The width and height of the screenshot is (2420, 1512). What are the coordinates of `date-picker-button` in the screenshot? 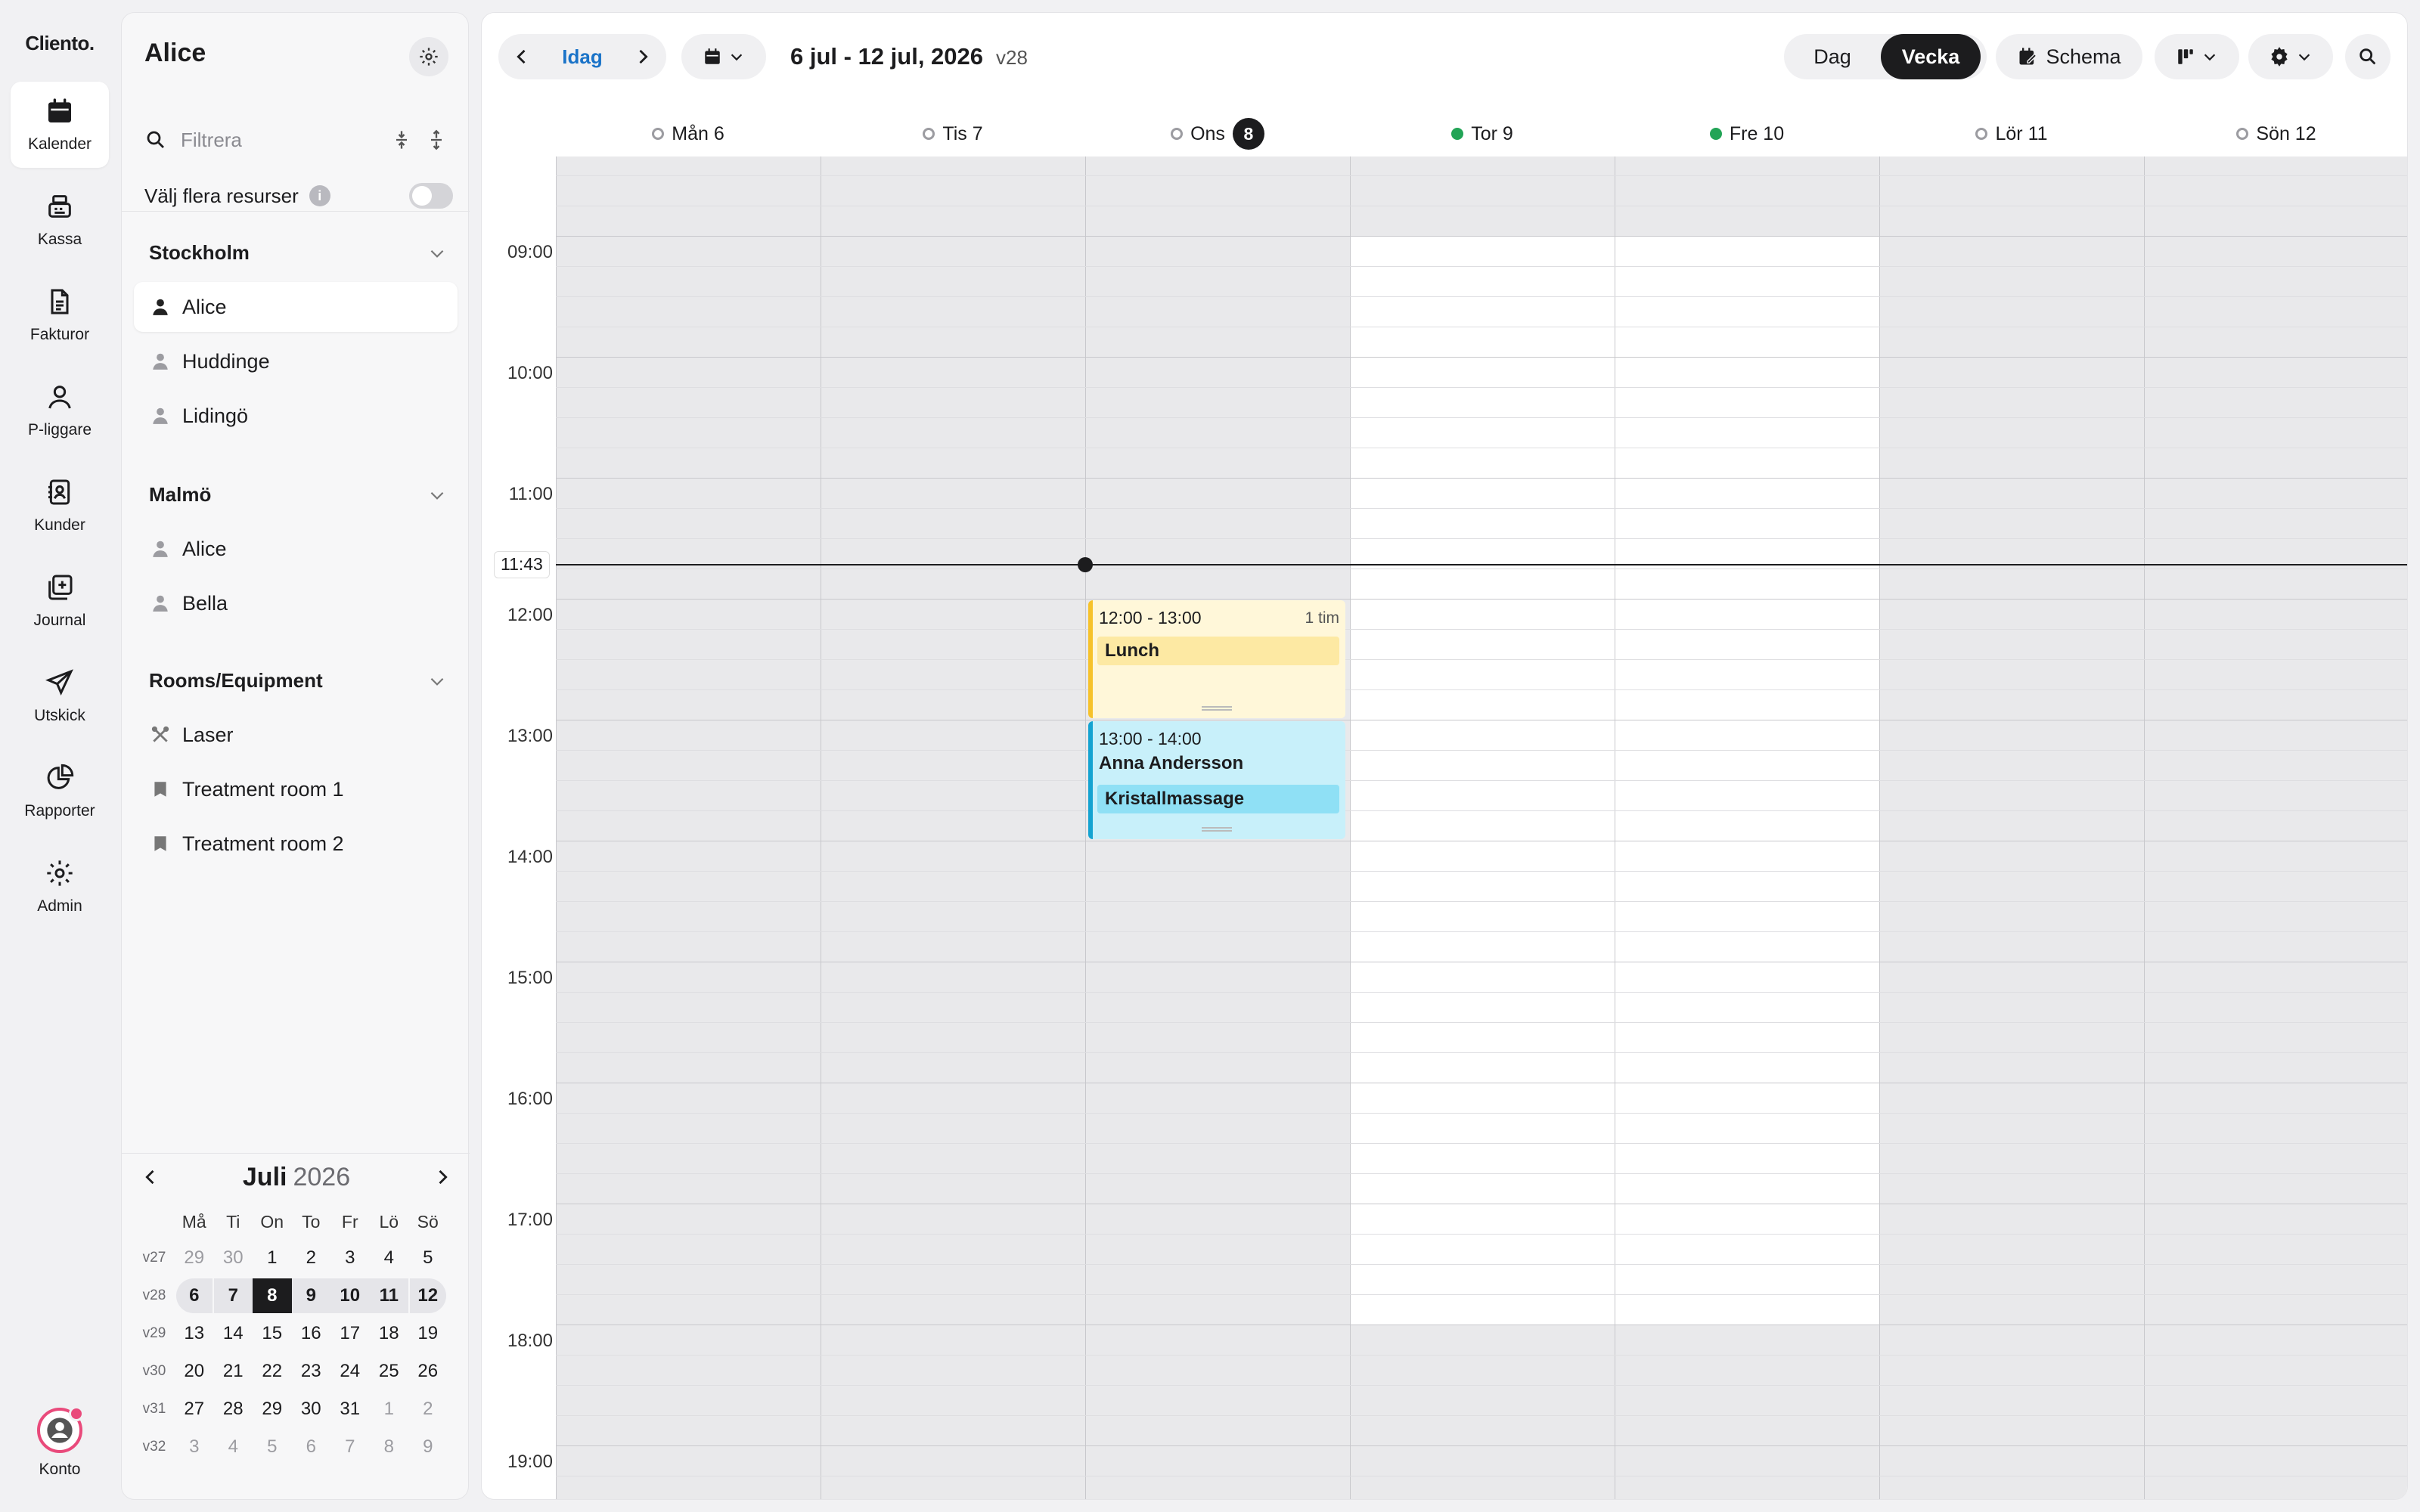 It's located at (723, 56).